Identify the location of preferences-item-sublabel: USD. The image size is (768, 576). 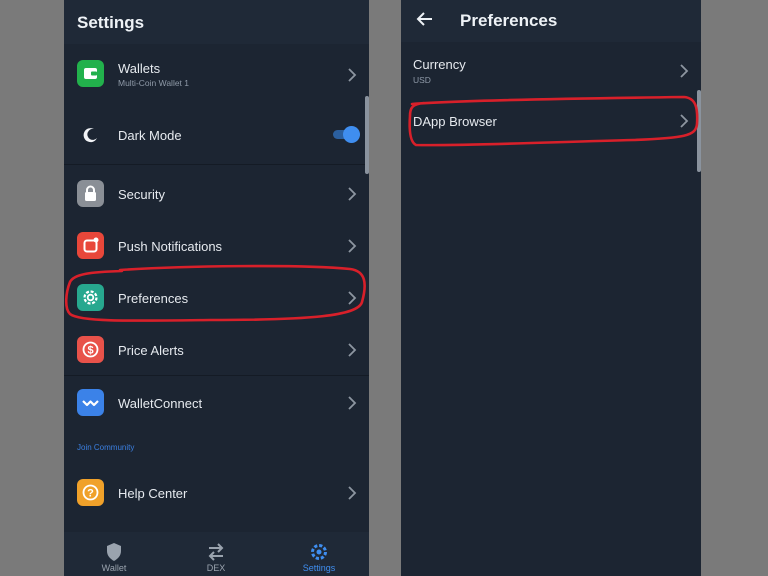
(422, 80).